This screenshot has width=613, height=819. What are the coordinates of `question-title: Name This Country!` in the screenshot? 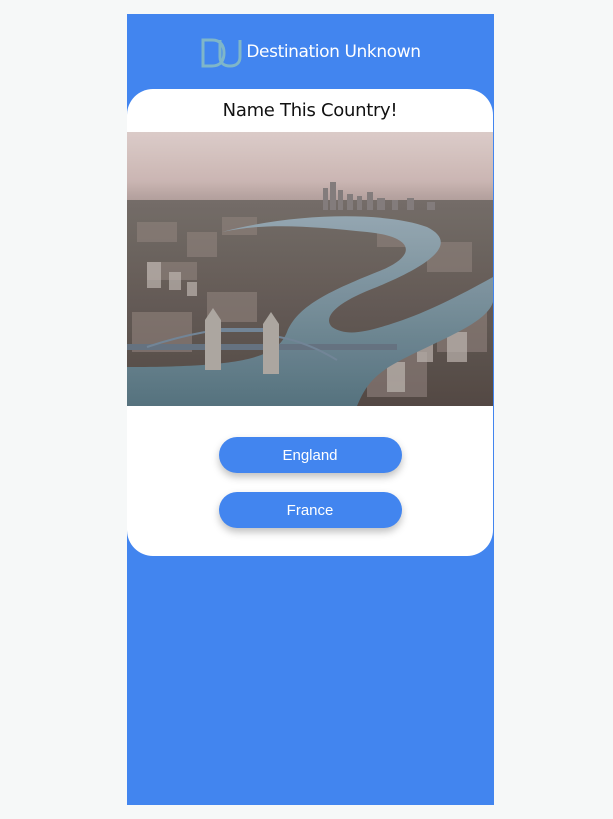 It's located at (310, 110).